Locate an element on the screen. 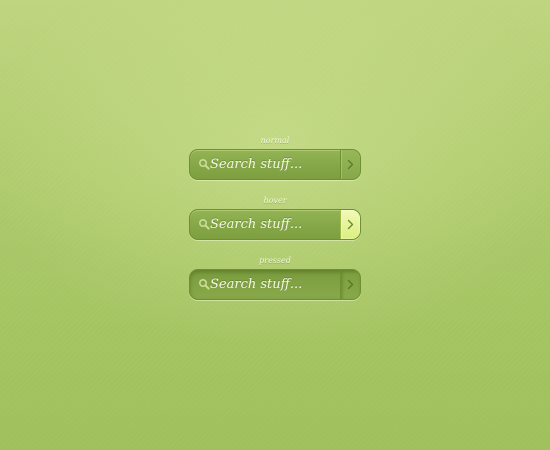  search-widget-normal: normal is located at coordinates (275, 158).